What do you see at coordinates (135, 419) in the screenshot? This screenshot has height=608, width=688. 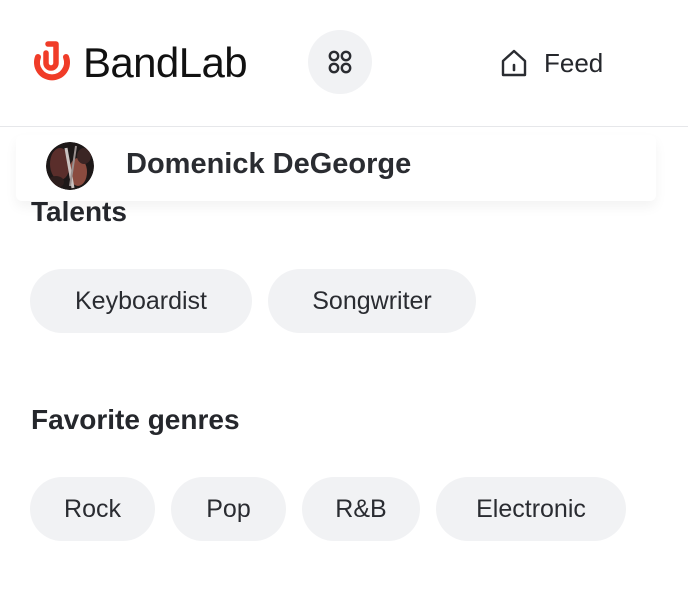 I see `favorite-genres-heading: Favorite genres` at bounding box center [135, 419].